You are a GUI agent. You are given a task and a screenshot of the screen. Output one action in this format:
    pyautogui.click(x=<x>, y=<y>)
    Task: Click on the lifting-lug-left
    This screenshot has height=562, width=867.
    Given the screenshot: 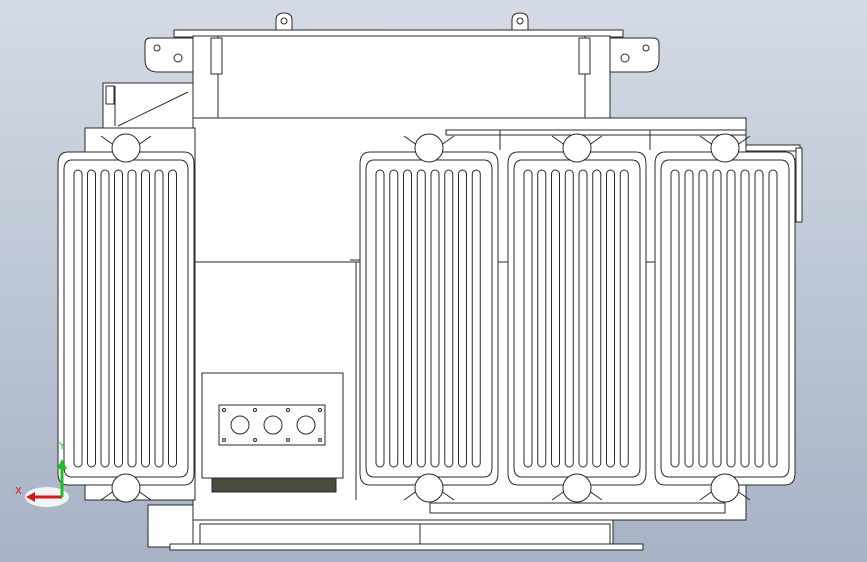 What is the action you would take?
    pyautogui.click(x=284, y=21)
    